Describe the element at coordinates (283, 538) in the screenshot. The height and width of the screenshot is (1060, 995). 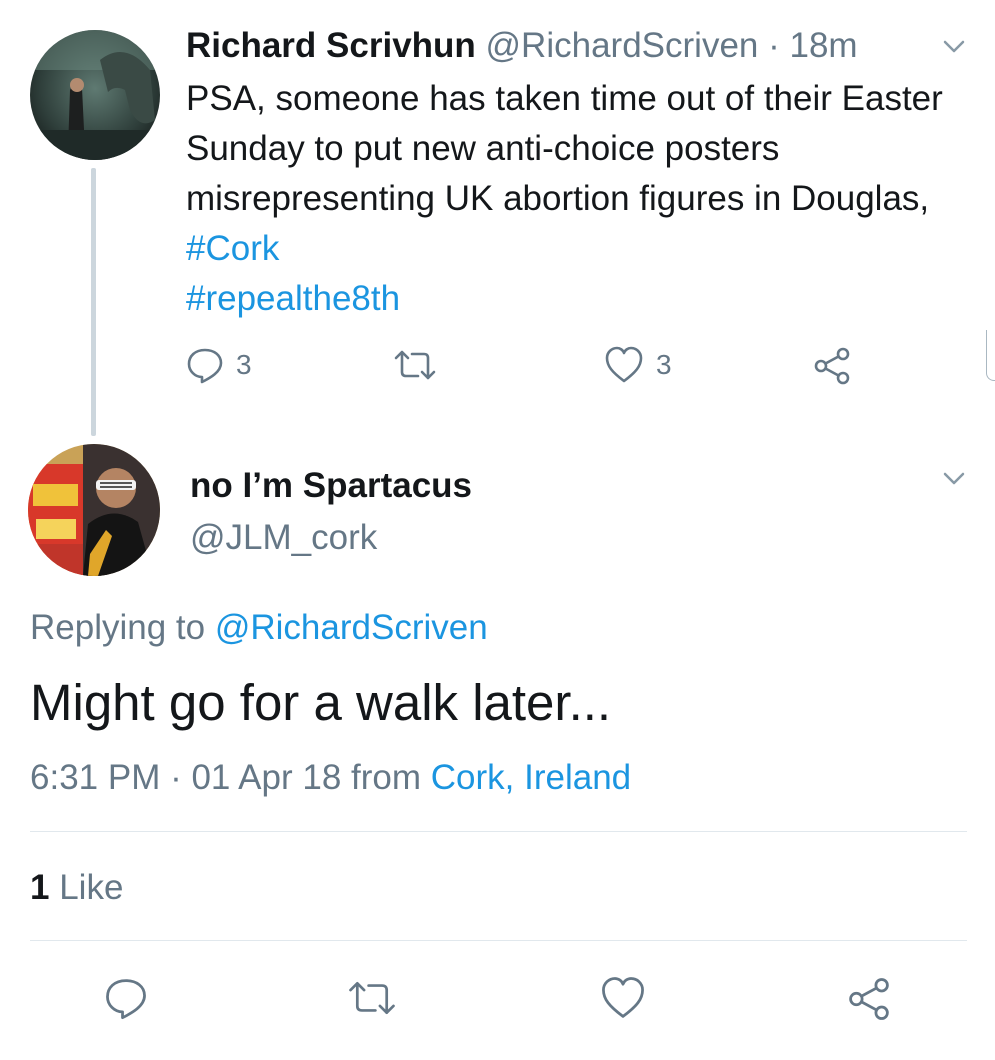
I see `reply-author-handle: @JLM_cork` at that location.